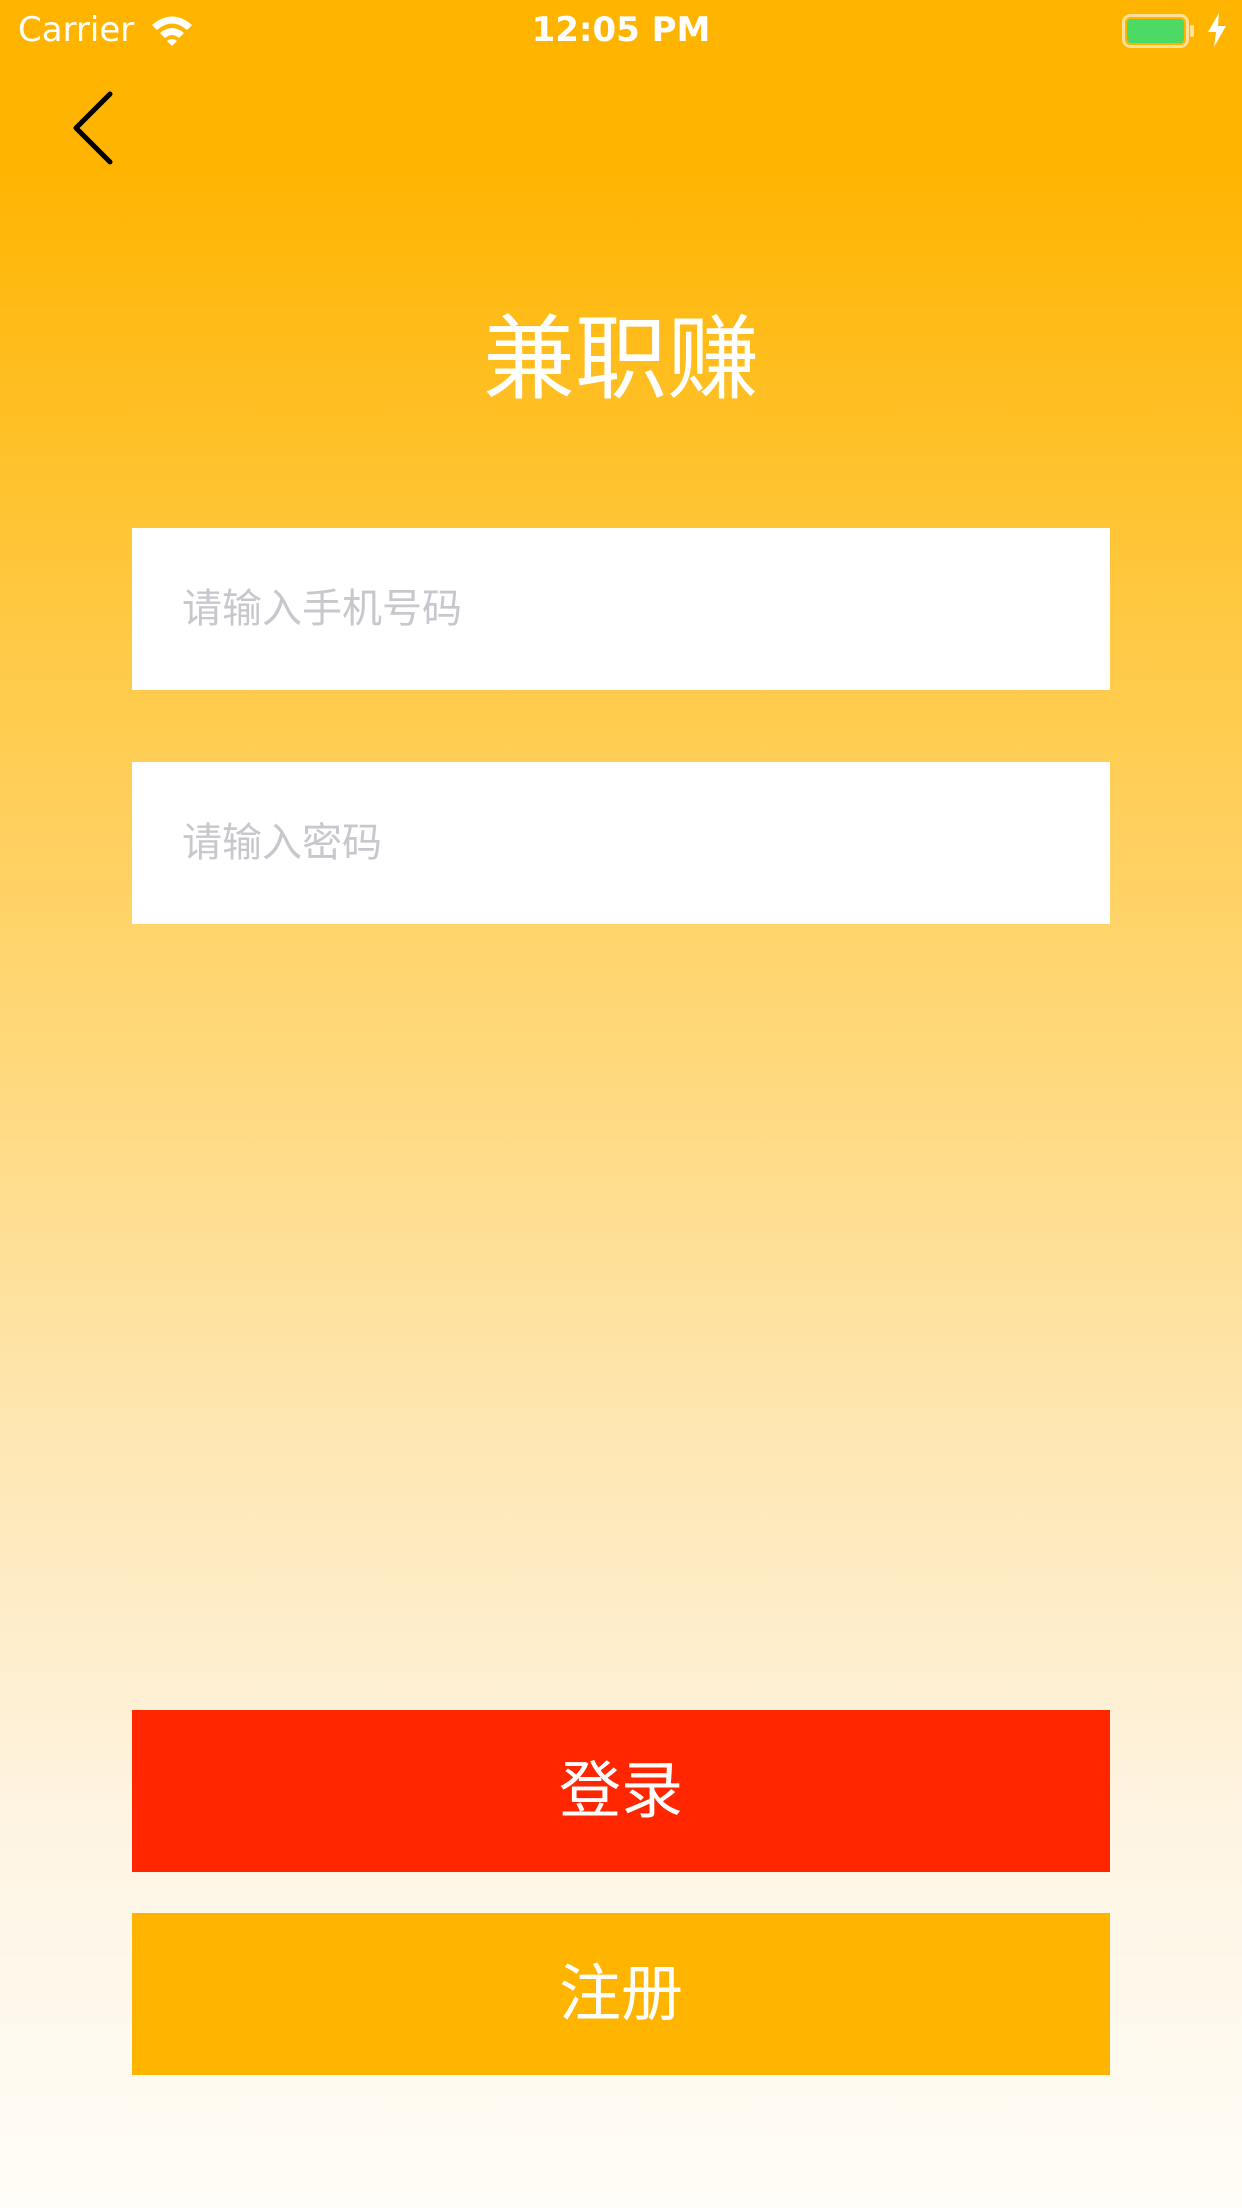 The image size is (1242, 2208). I want to click on password-field, so click(621, 843).